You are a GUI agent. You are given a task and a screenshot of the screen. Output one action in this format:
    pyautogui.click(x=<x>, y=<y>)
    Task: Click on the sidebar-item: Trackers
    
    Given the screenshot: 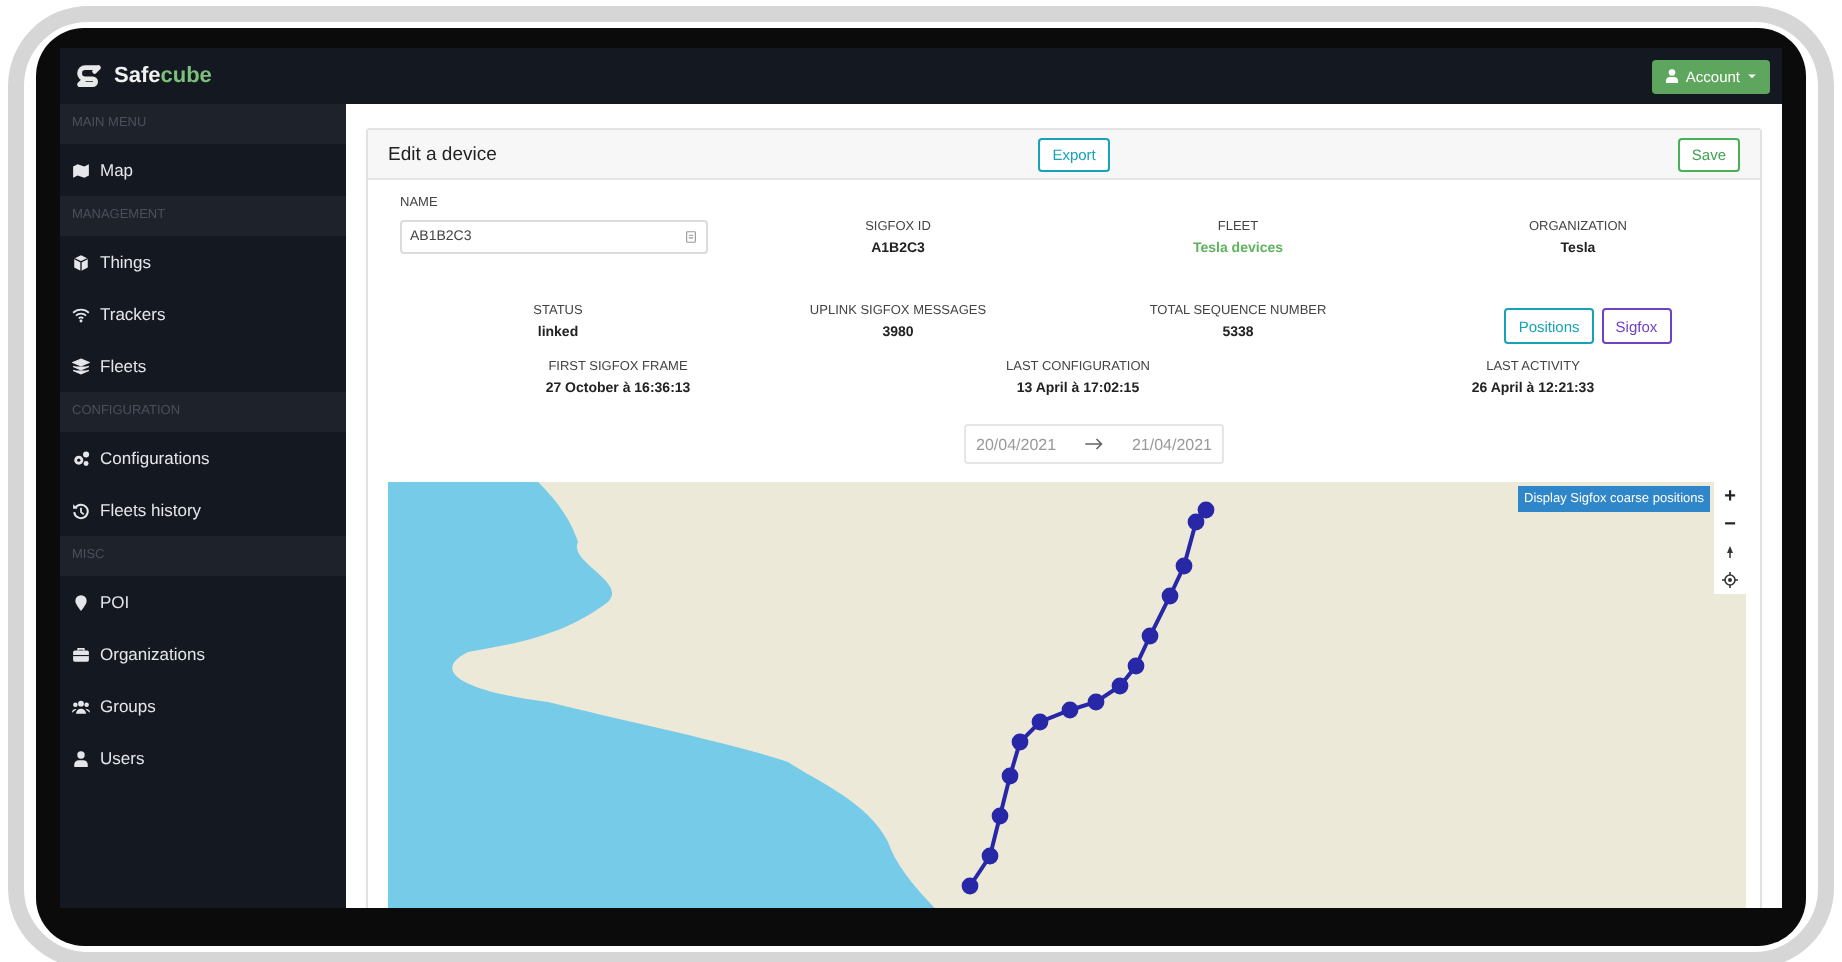 What is the action you would take?
    pyautogui.click(x=203, y=314)
    